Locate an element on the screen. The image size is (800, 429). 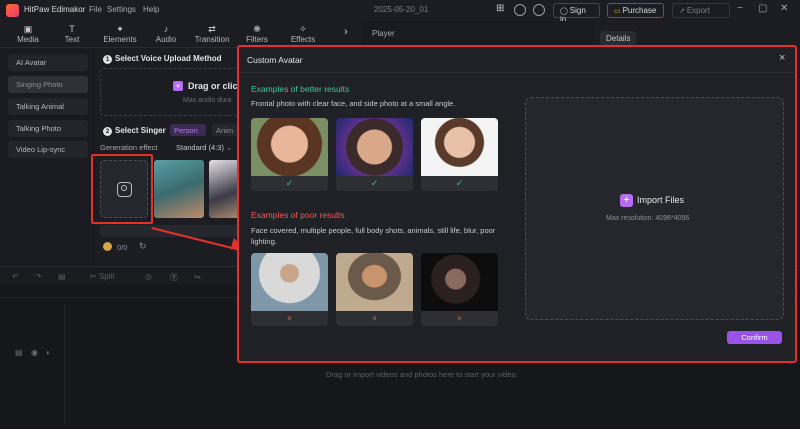
export-button: ↗ Export is located at coordinates (701, 10).